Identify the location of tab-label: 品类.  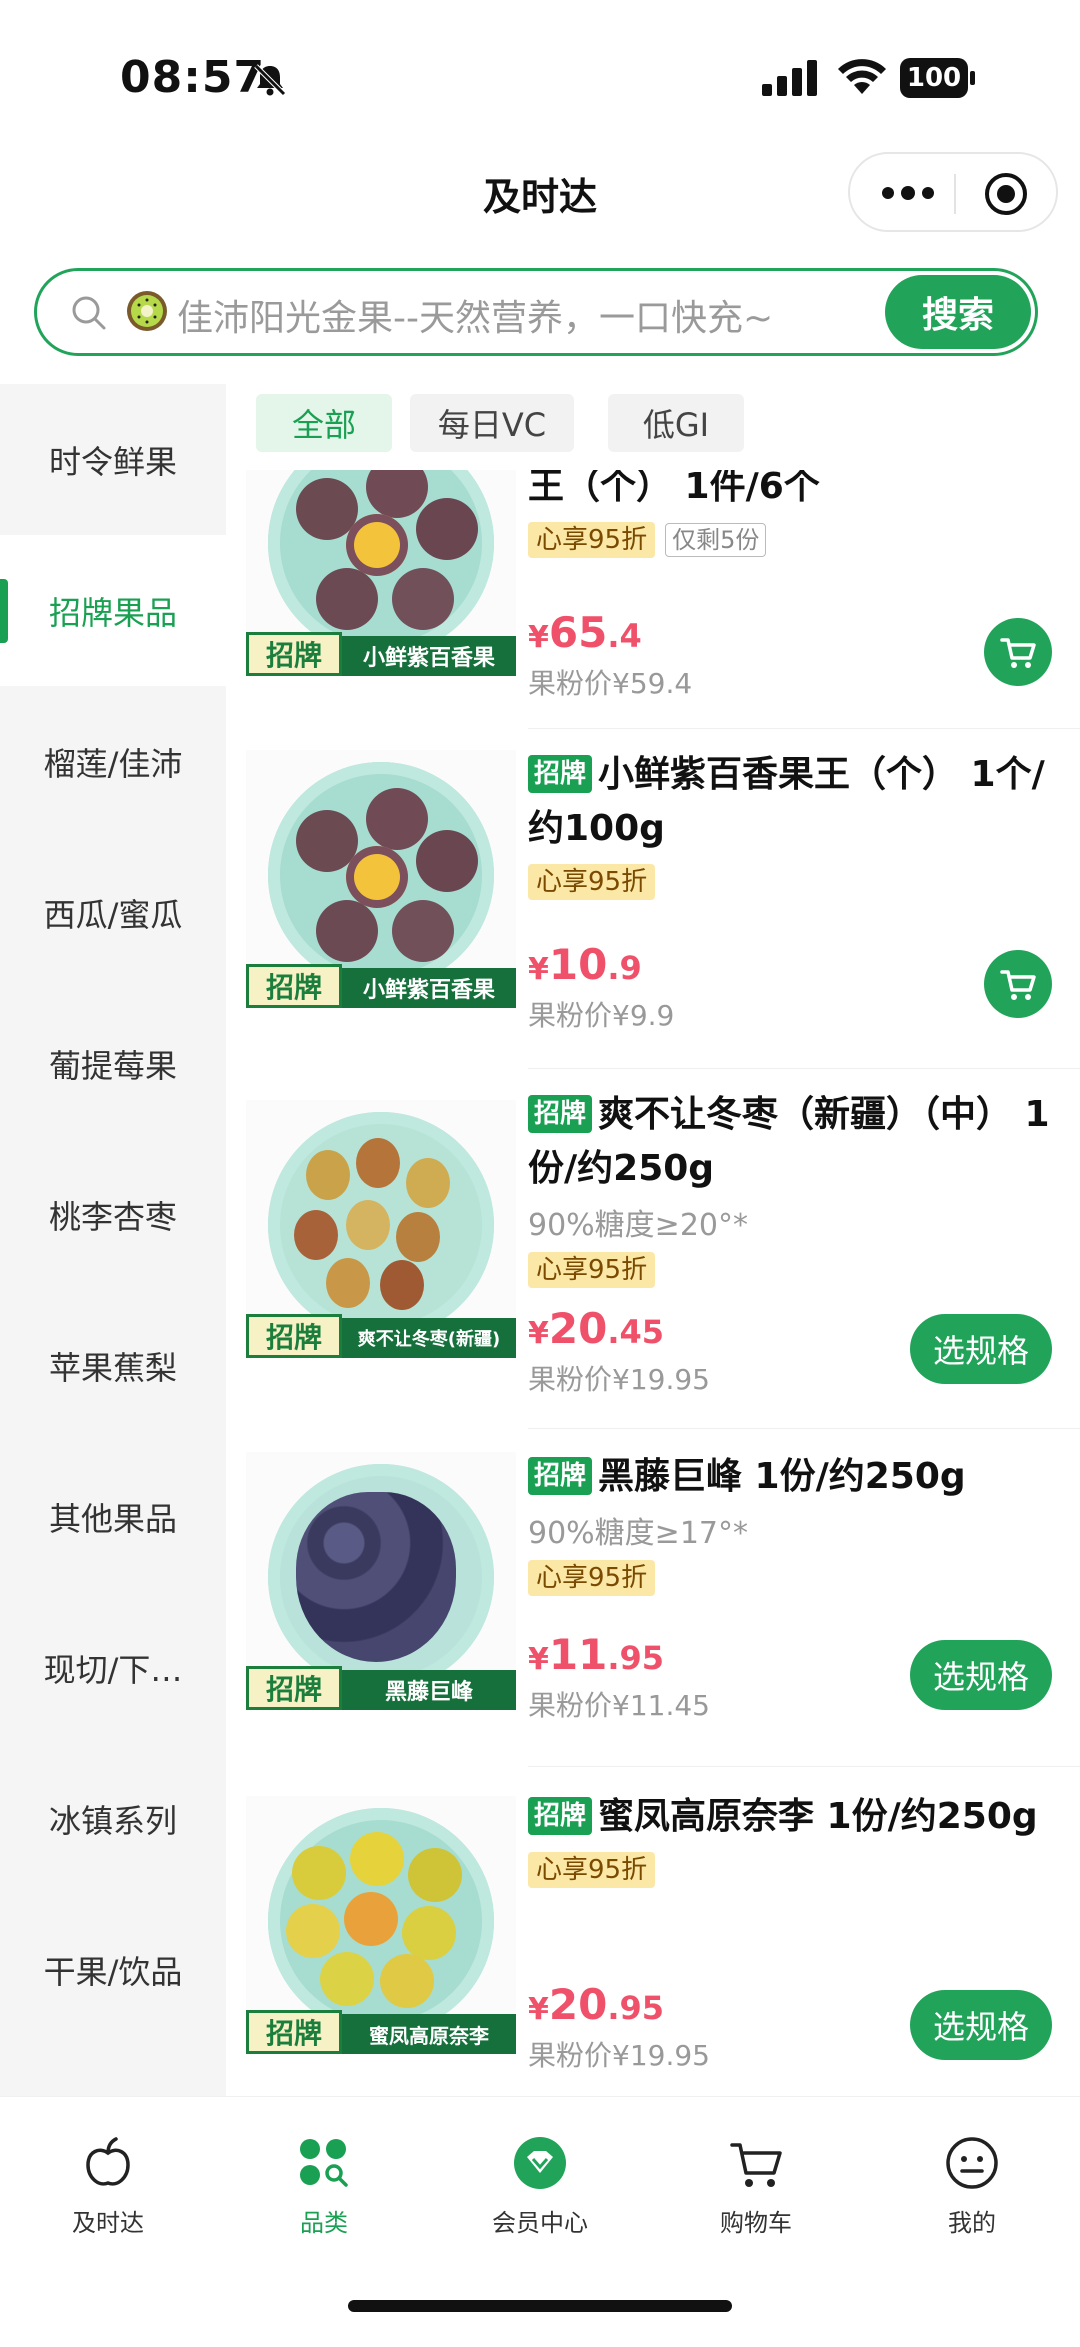
(324, 2223).